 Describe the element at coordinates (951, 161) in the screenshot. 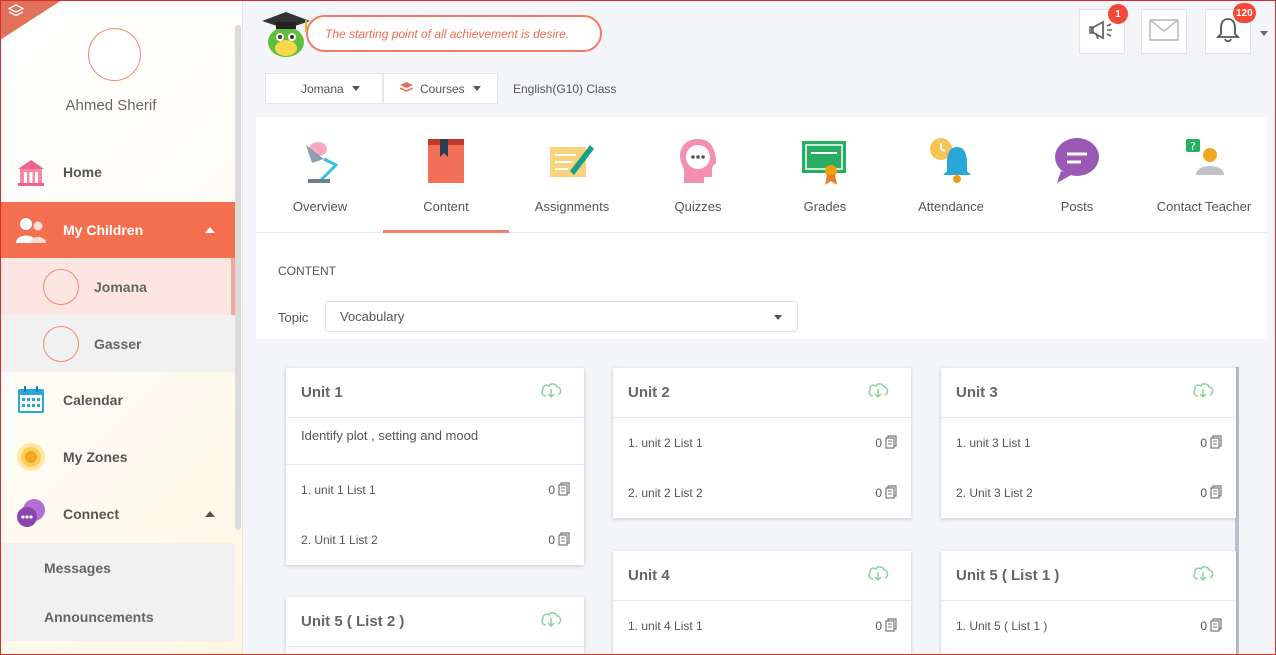

I see `bell-clock-icon` at that location.